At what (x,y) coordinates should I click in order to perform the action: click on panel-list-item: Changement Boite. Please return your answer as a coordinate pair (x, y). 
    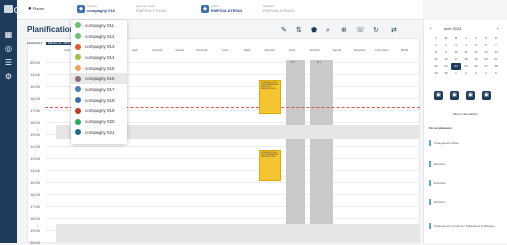
    Looking at the image, I should click on (466, 143).